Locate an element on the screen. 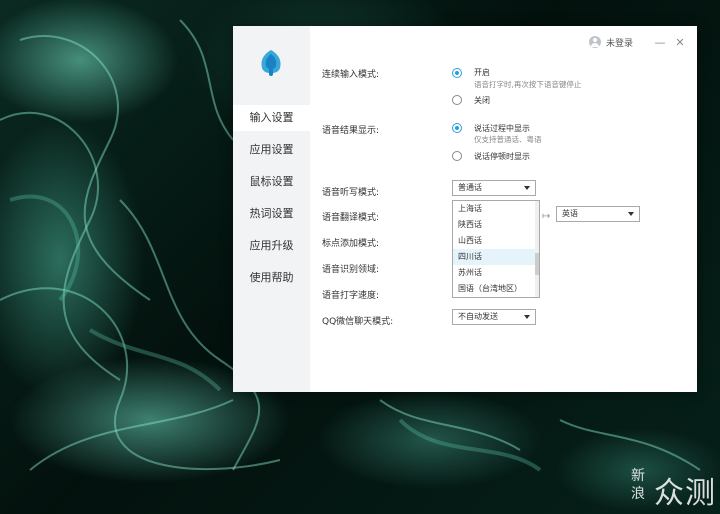 The width and height of the screenshot is (720, 514). qq-wechat-mode-label: QQ微信聊天模式: is located at coordinates (358, 322).